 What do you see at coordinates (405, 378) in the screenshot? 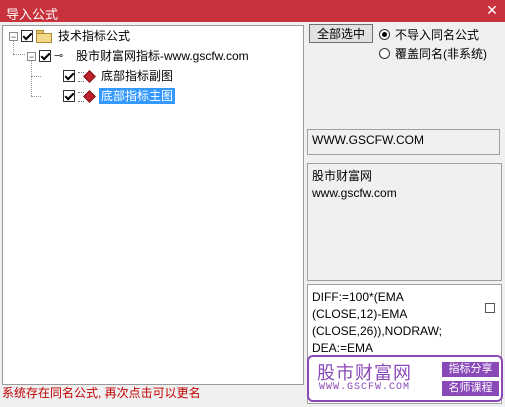
I see `watermark-logo: 股市财富网 WWW.GSCFW.COM 指标分享 名师课程` at bounding box center [405, 378].